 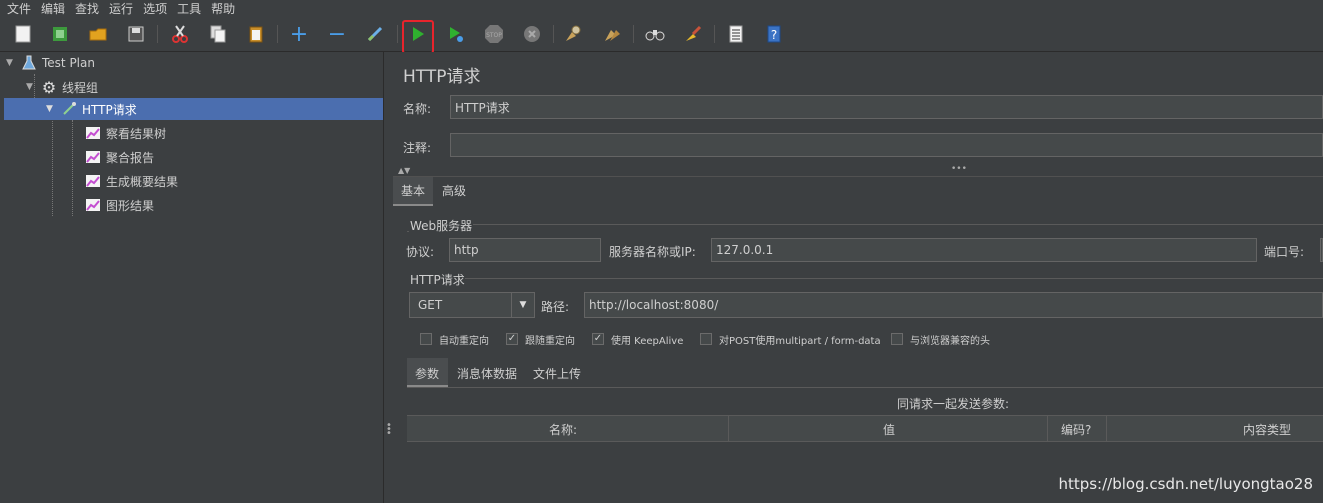 What do you see at coordinates (563, 429) in the screenshot?
I see `column-name: 名称:` at bounding box center [563, 429].